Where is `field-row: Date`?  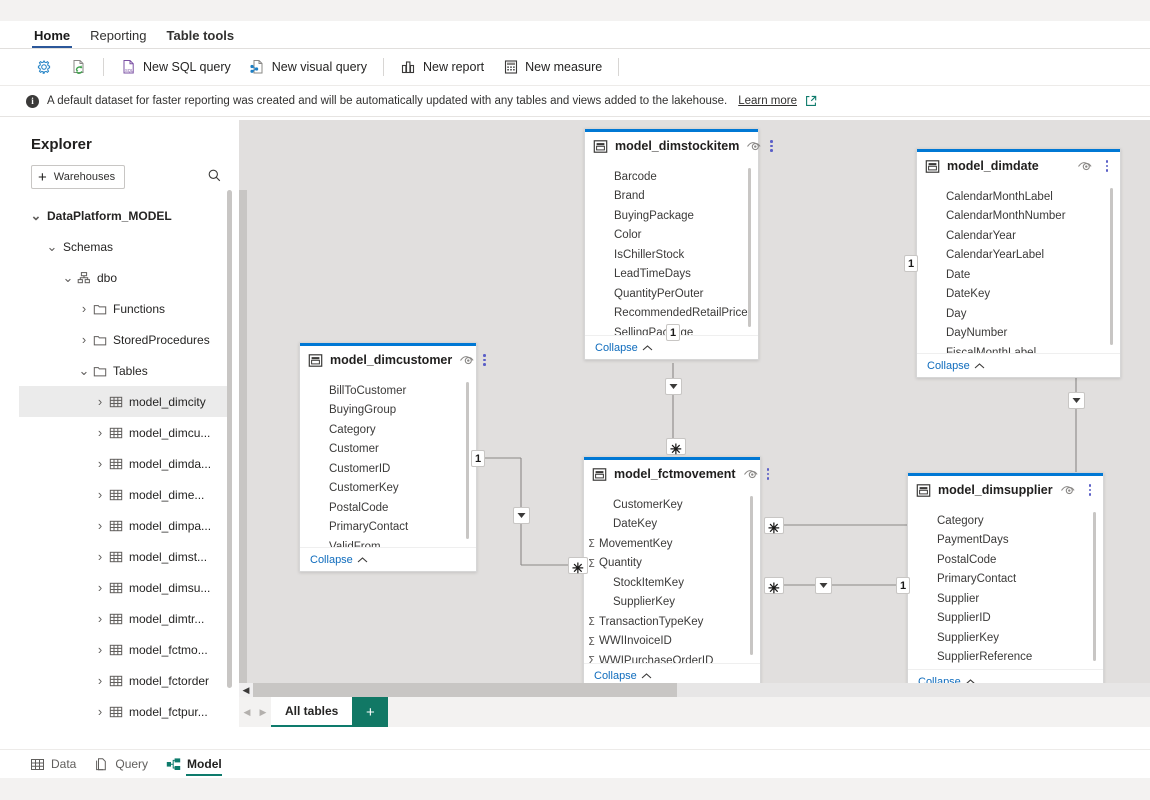
field-row: Date is located at coordinates (1018, 275).